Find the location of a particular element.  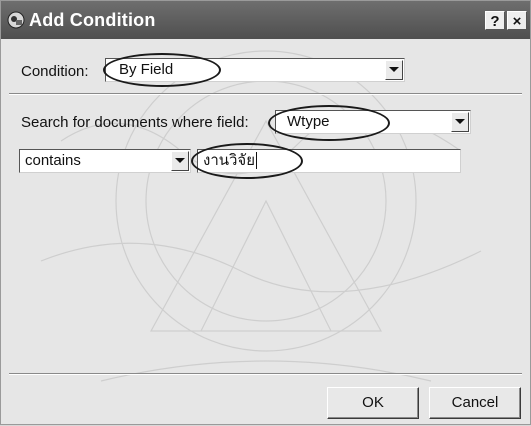

ok-button: OK is located at coordinates (373, 403).